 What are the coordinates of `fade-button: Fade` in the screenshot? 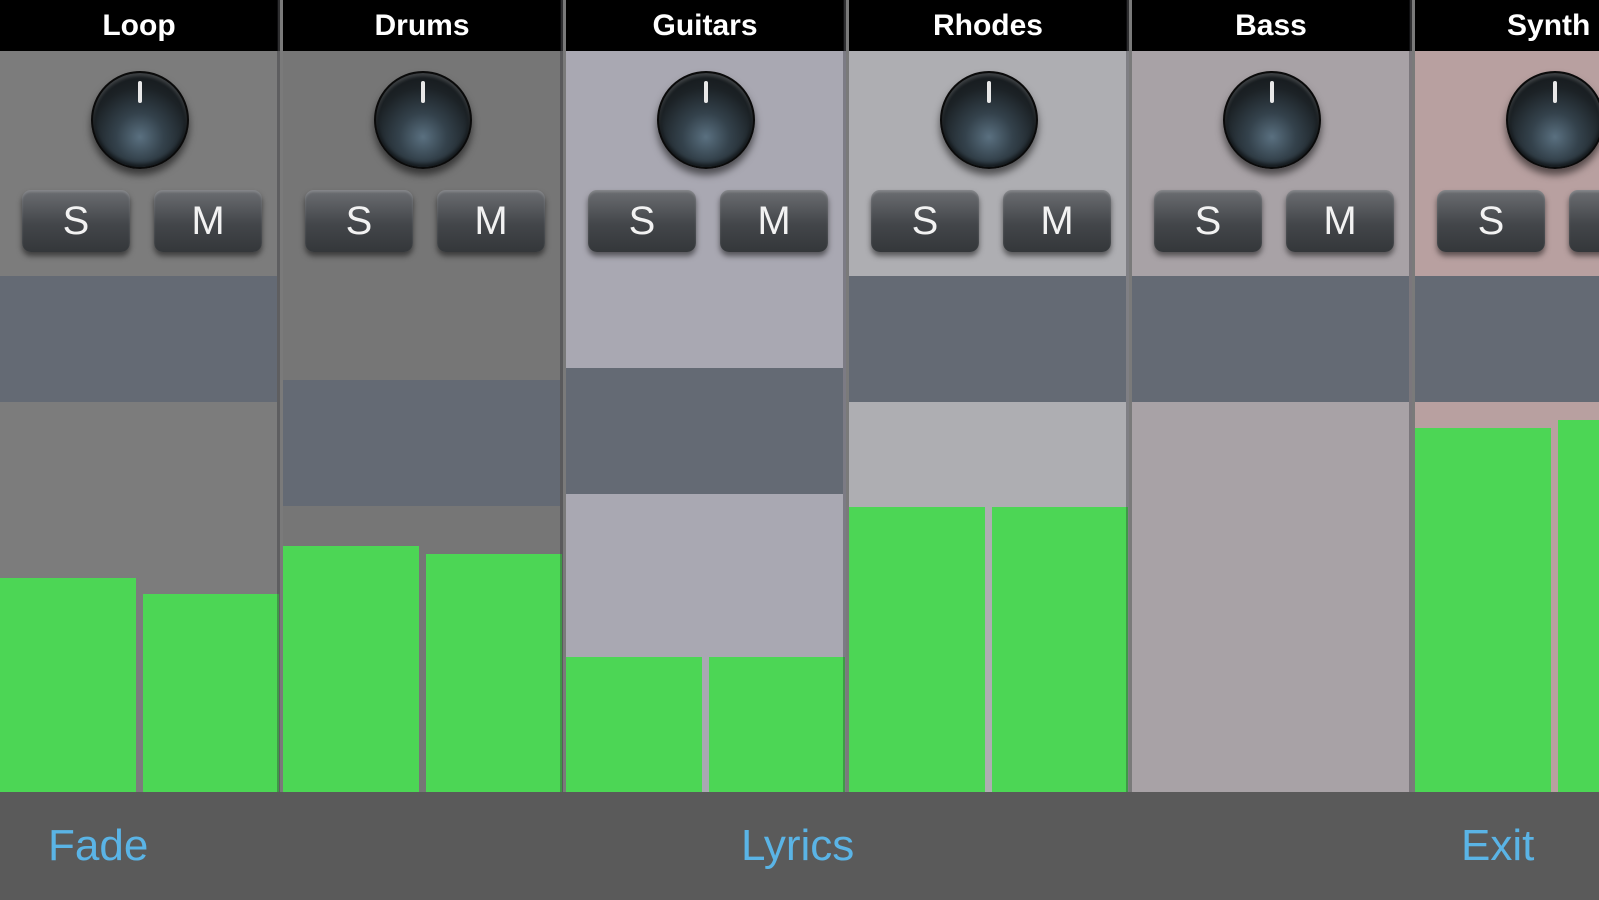 It's located at (98, 846).